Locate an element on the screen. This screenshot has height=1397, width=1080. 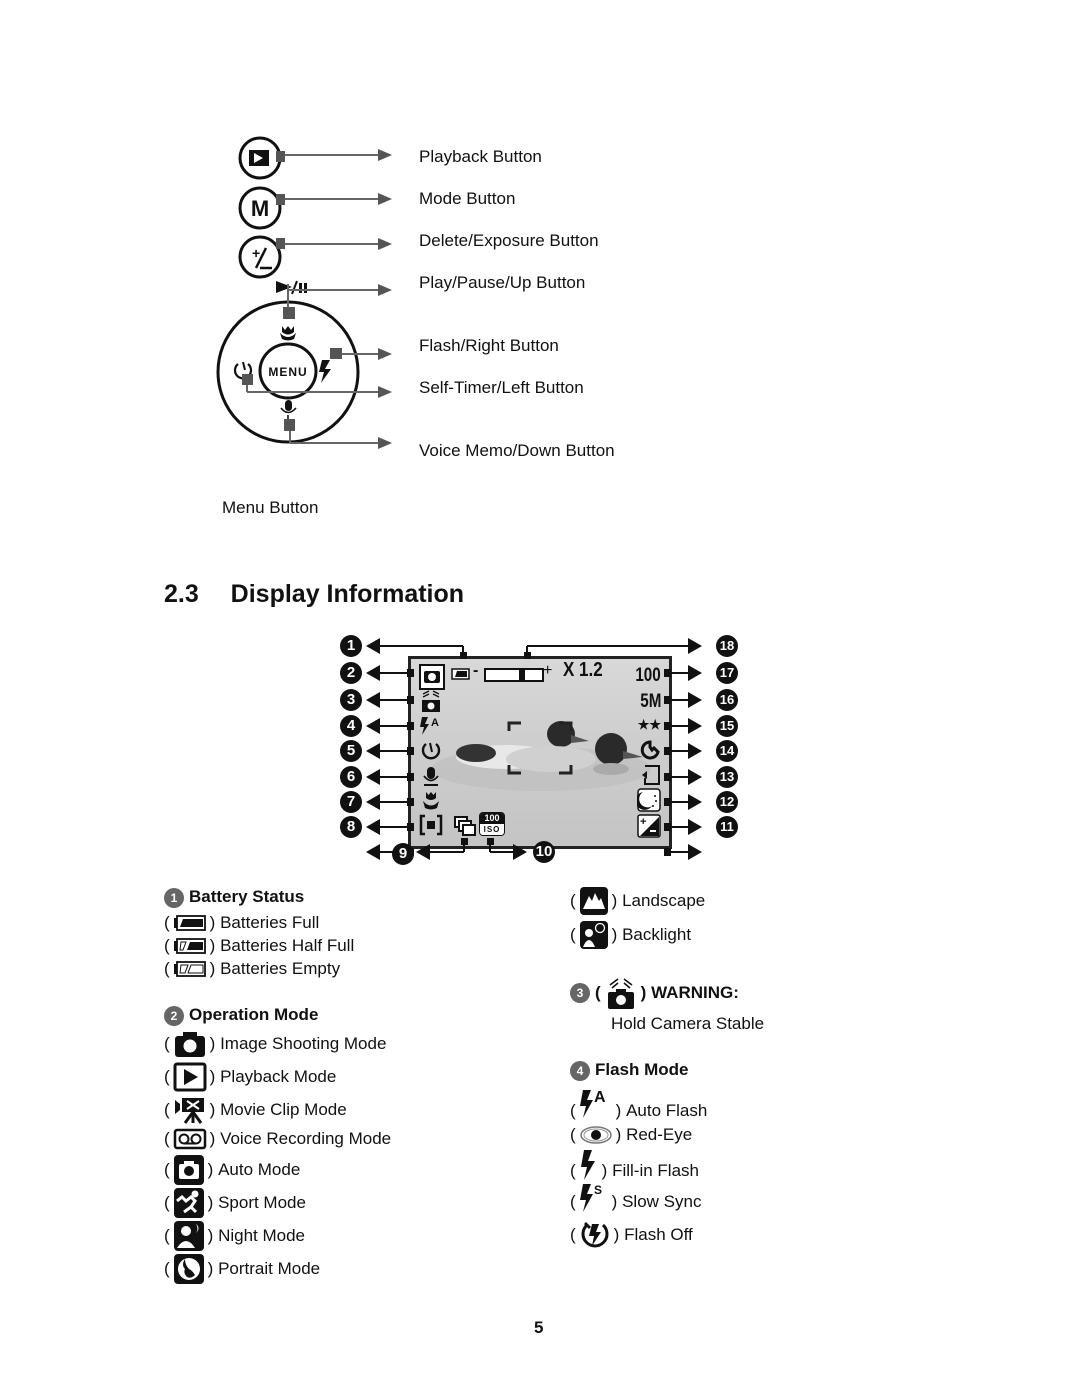
section-badge-2: 2 is located at coordinates (174, 1015).